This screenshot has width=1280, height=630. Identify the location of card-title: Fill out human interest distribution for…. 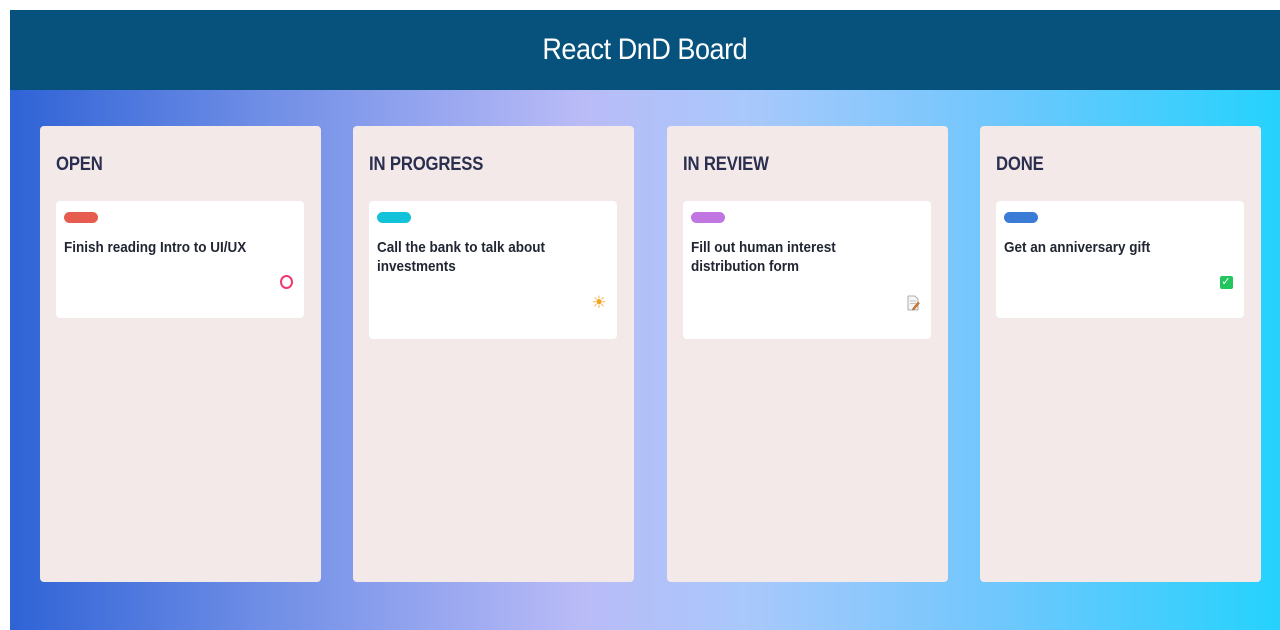
(763, 257).